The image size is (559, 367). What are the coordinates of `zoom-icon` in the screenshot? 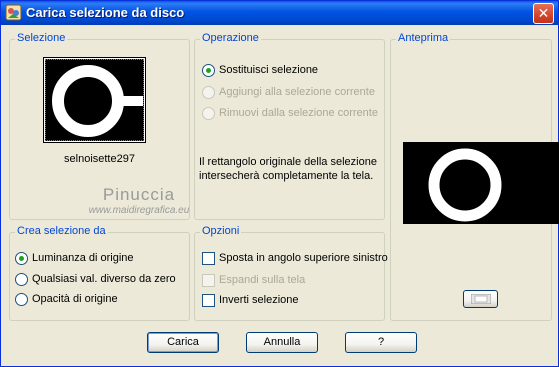 It's located at (480, 299).